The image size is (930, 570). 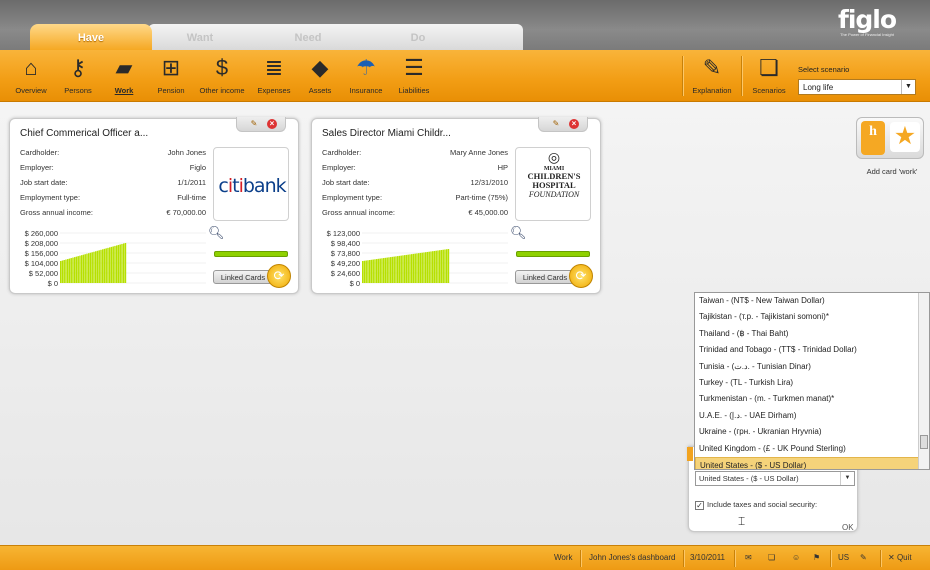 I want to click on toolbar-overview: ⌂ Overview, so click(x=31, y=74).